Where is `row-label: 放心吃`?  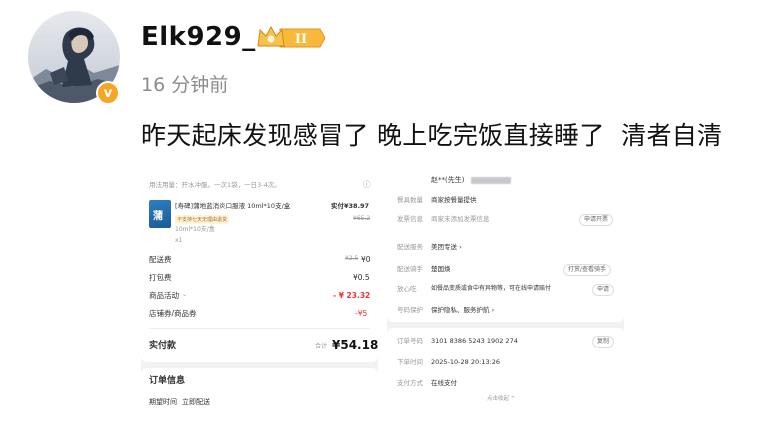
row-label: 放心吃 is located at coordinates (407, 289).